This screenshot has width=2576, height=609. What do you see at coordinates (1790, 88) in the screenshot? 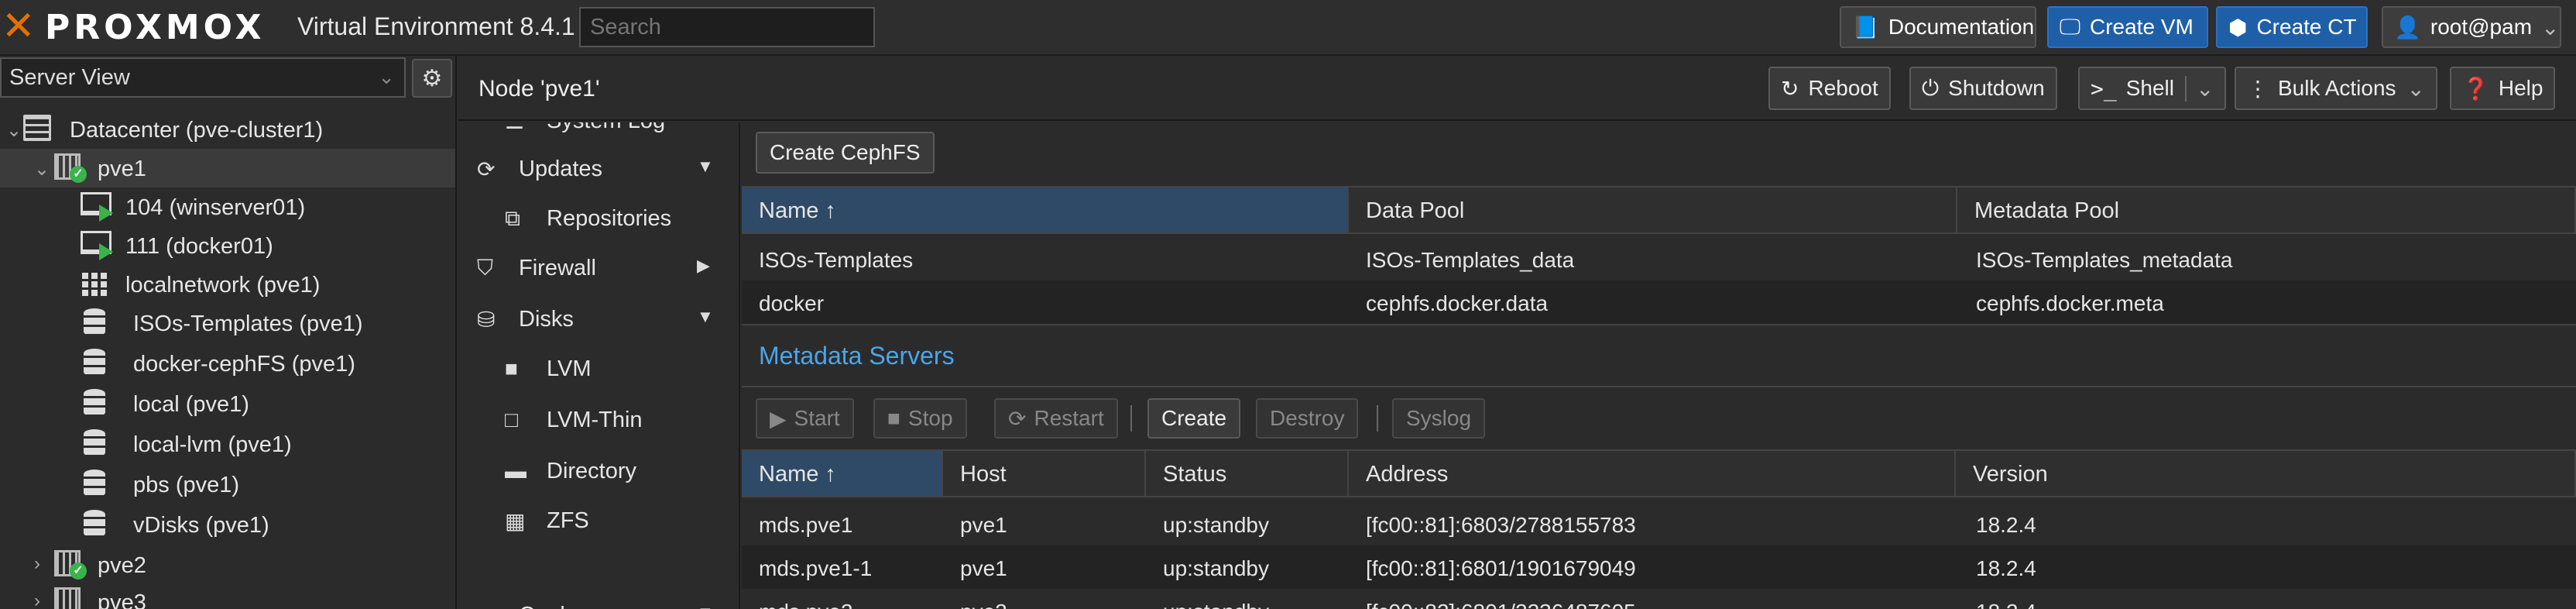
I see `refresh-icon: ↻` at bounding box center [1790, 88].